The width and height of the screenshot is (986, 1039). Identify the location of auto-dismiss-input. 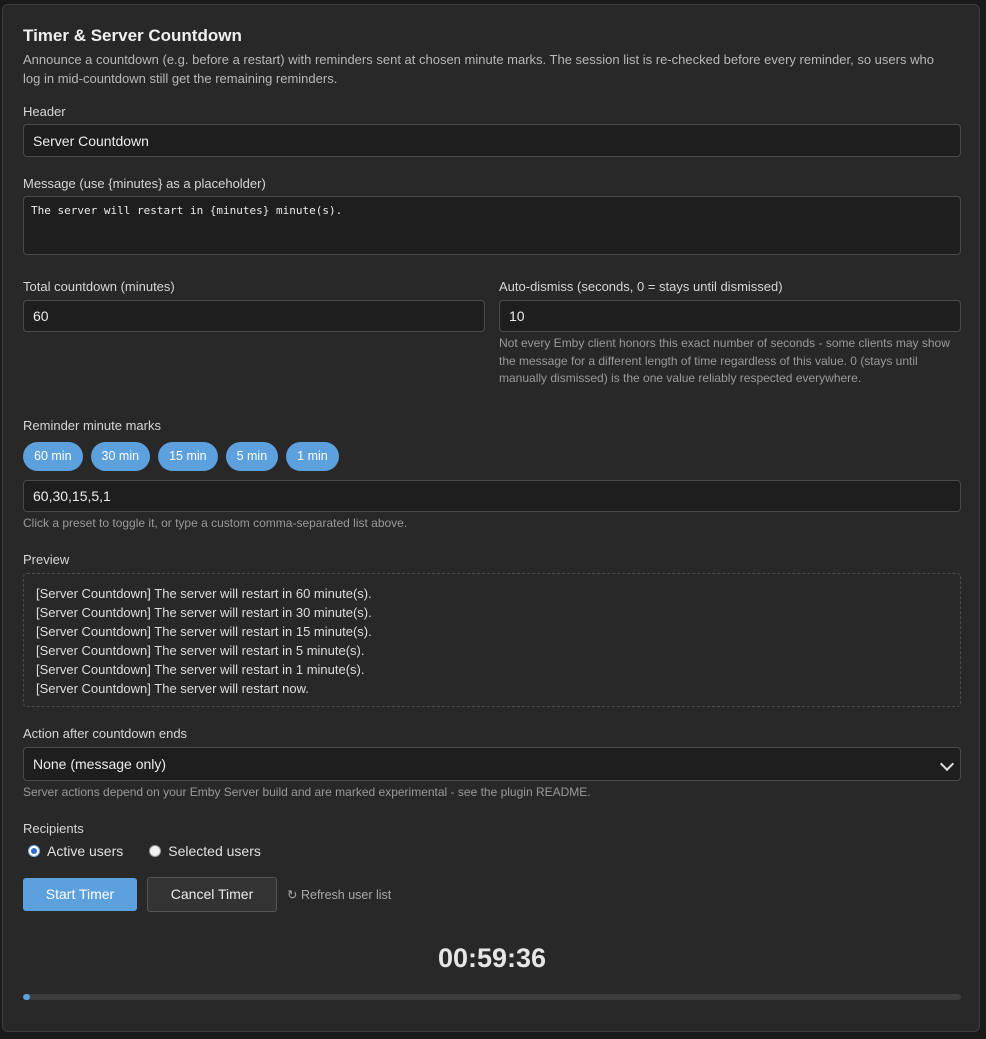
(730, 316).